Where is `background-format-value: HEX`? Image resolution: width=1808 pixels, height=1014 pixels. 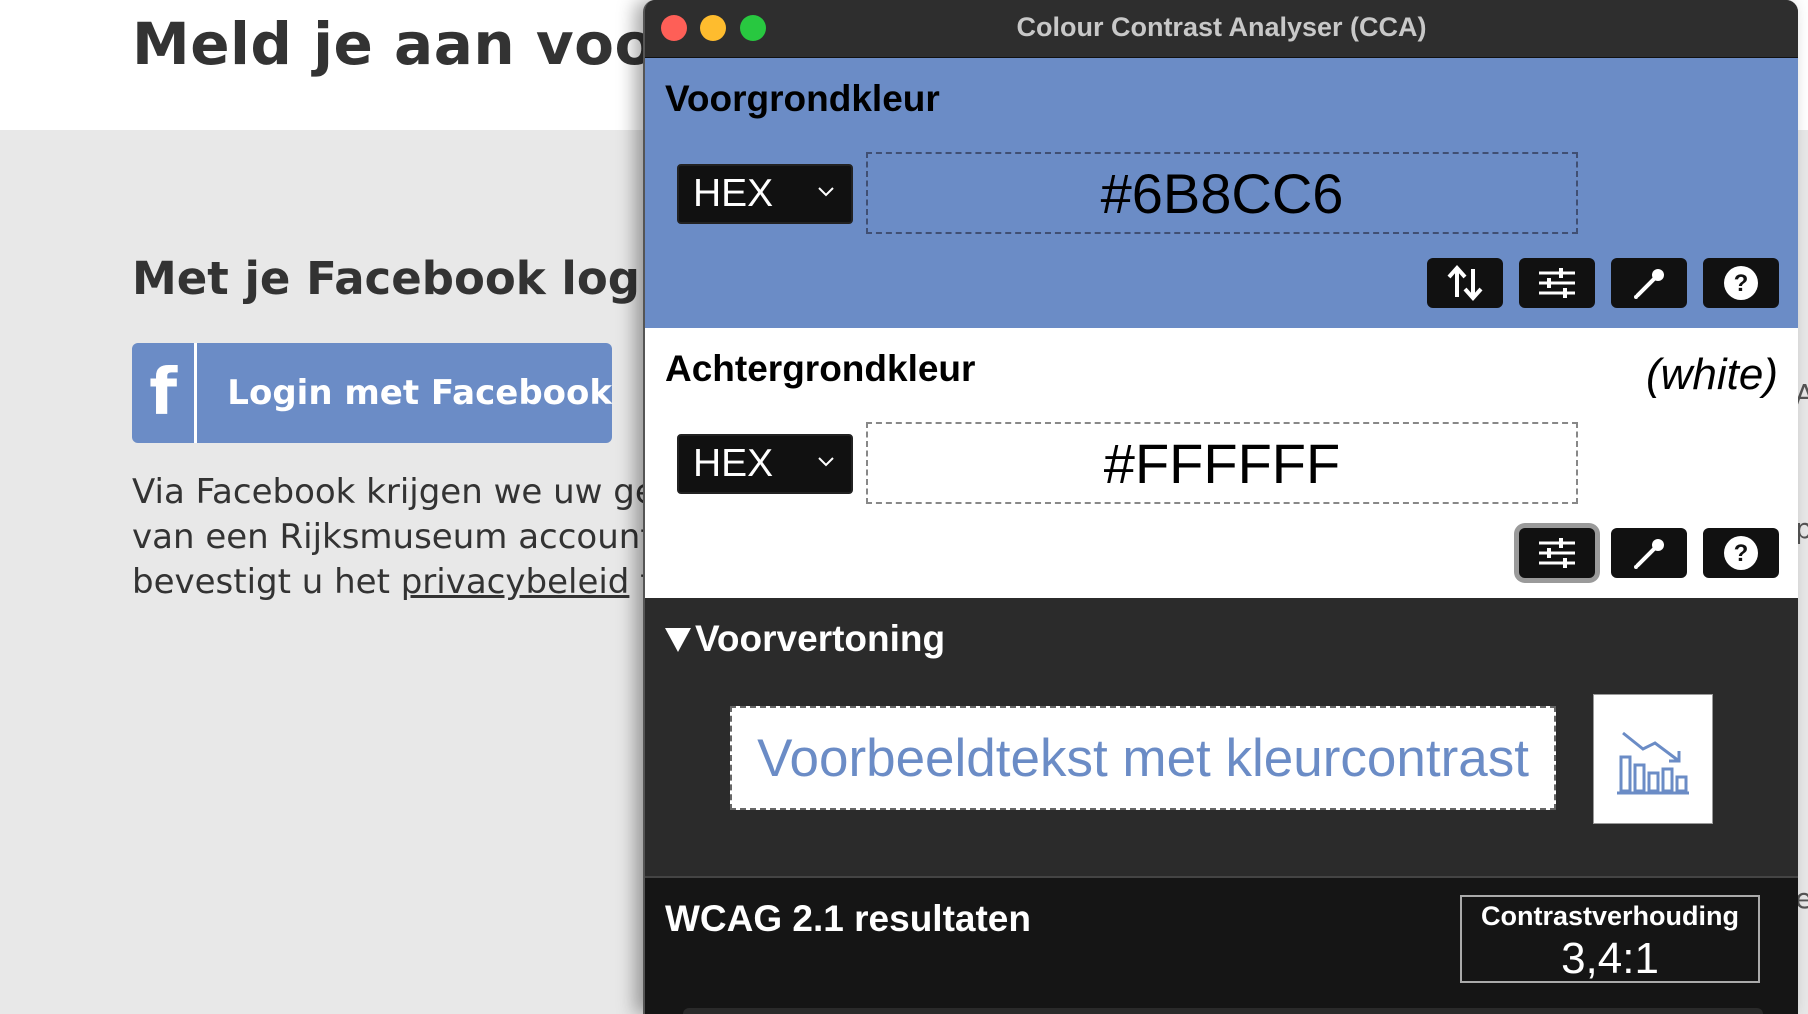
background-format-value: HEX is located at coordinates (733, 463).